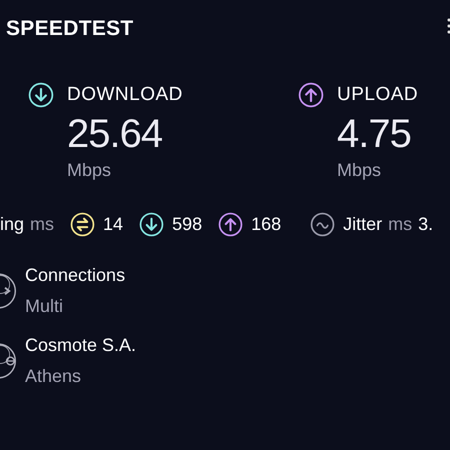 This screenshot has width=450, height=450. I want to click on latency-value: 168, so click(266, 224).